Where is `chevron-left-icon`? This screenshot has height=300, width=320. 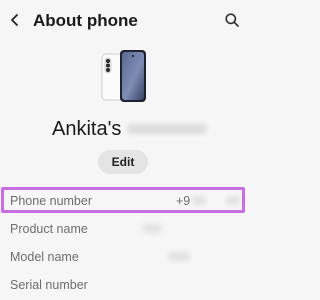 chevron-left-icon is located at coordinates (14, 20).